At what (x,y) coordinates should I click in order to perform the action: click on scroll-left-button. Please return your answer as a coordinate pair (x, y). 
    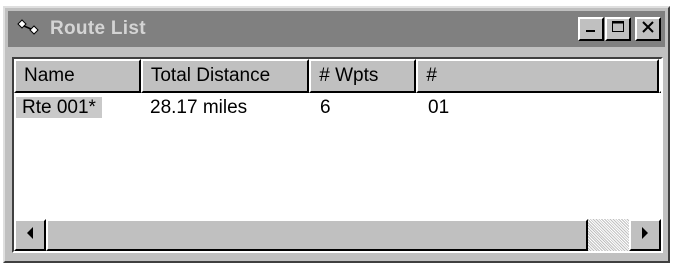
    Looking at the image, I should click on (30, 235).